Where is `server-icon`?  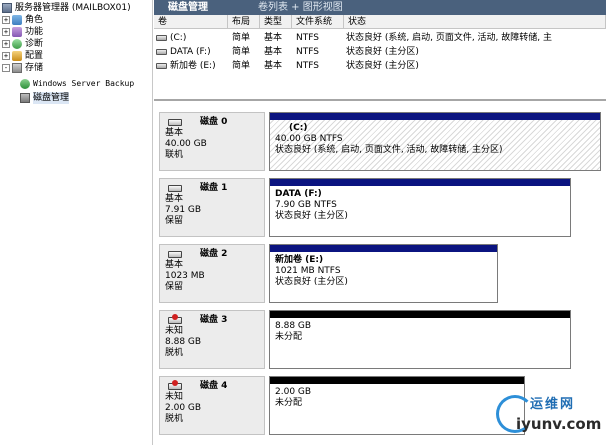 server-icon is located at coordinates (7, 8).